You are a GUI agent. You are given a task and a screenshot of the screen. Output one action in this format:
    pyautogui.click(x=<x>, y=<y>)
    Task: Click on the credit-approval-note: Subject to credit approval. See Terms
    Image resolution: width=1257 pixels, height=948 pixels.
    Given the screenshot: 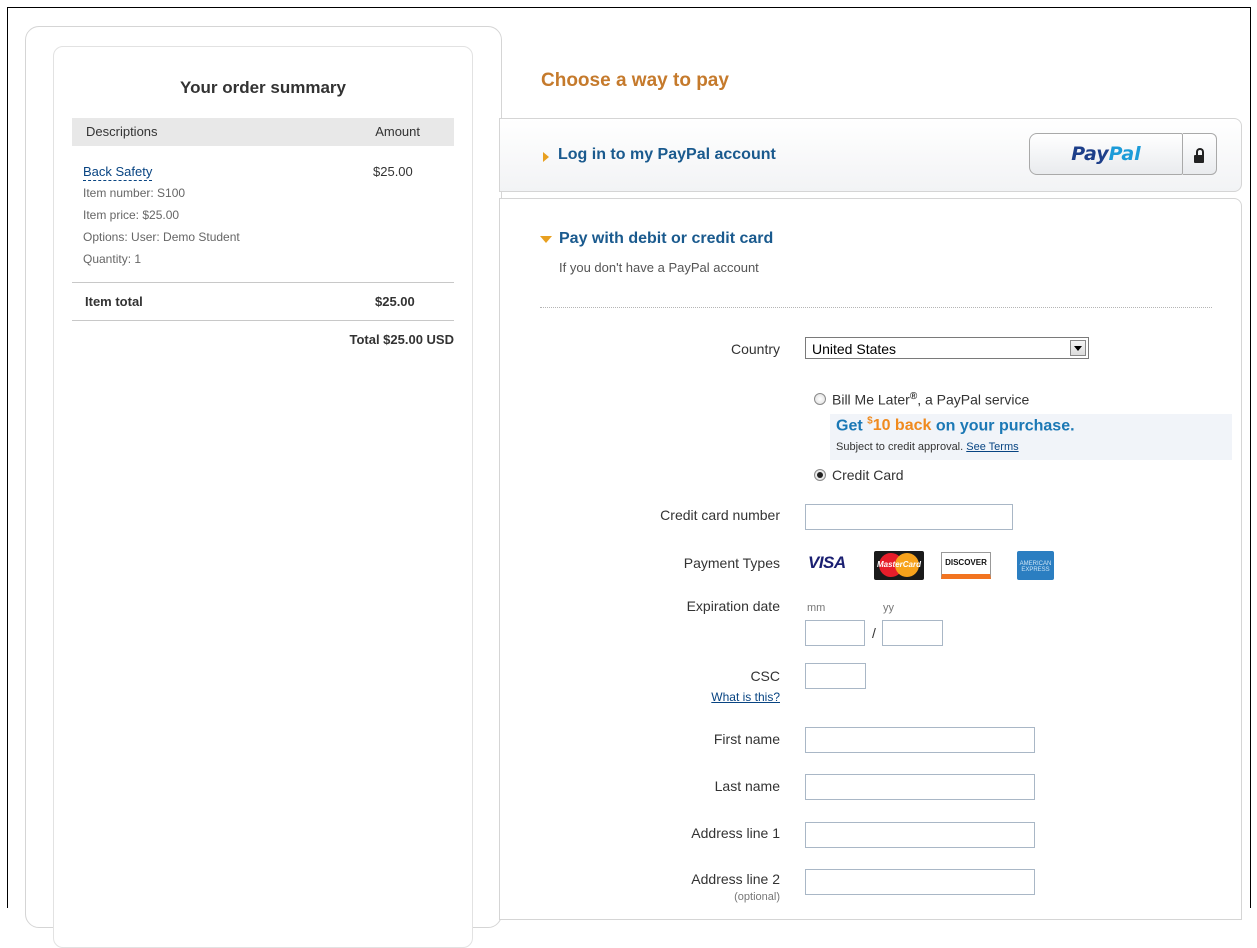 What is the action you would take?
    pyautogui.click(x=927, y=447)
    